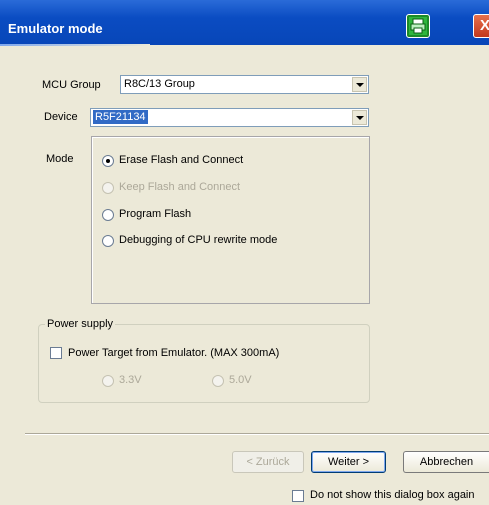 This screenshot has width=489, height=505. I want to click on device-value: R5F21134, so click(120, 117).